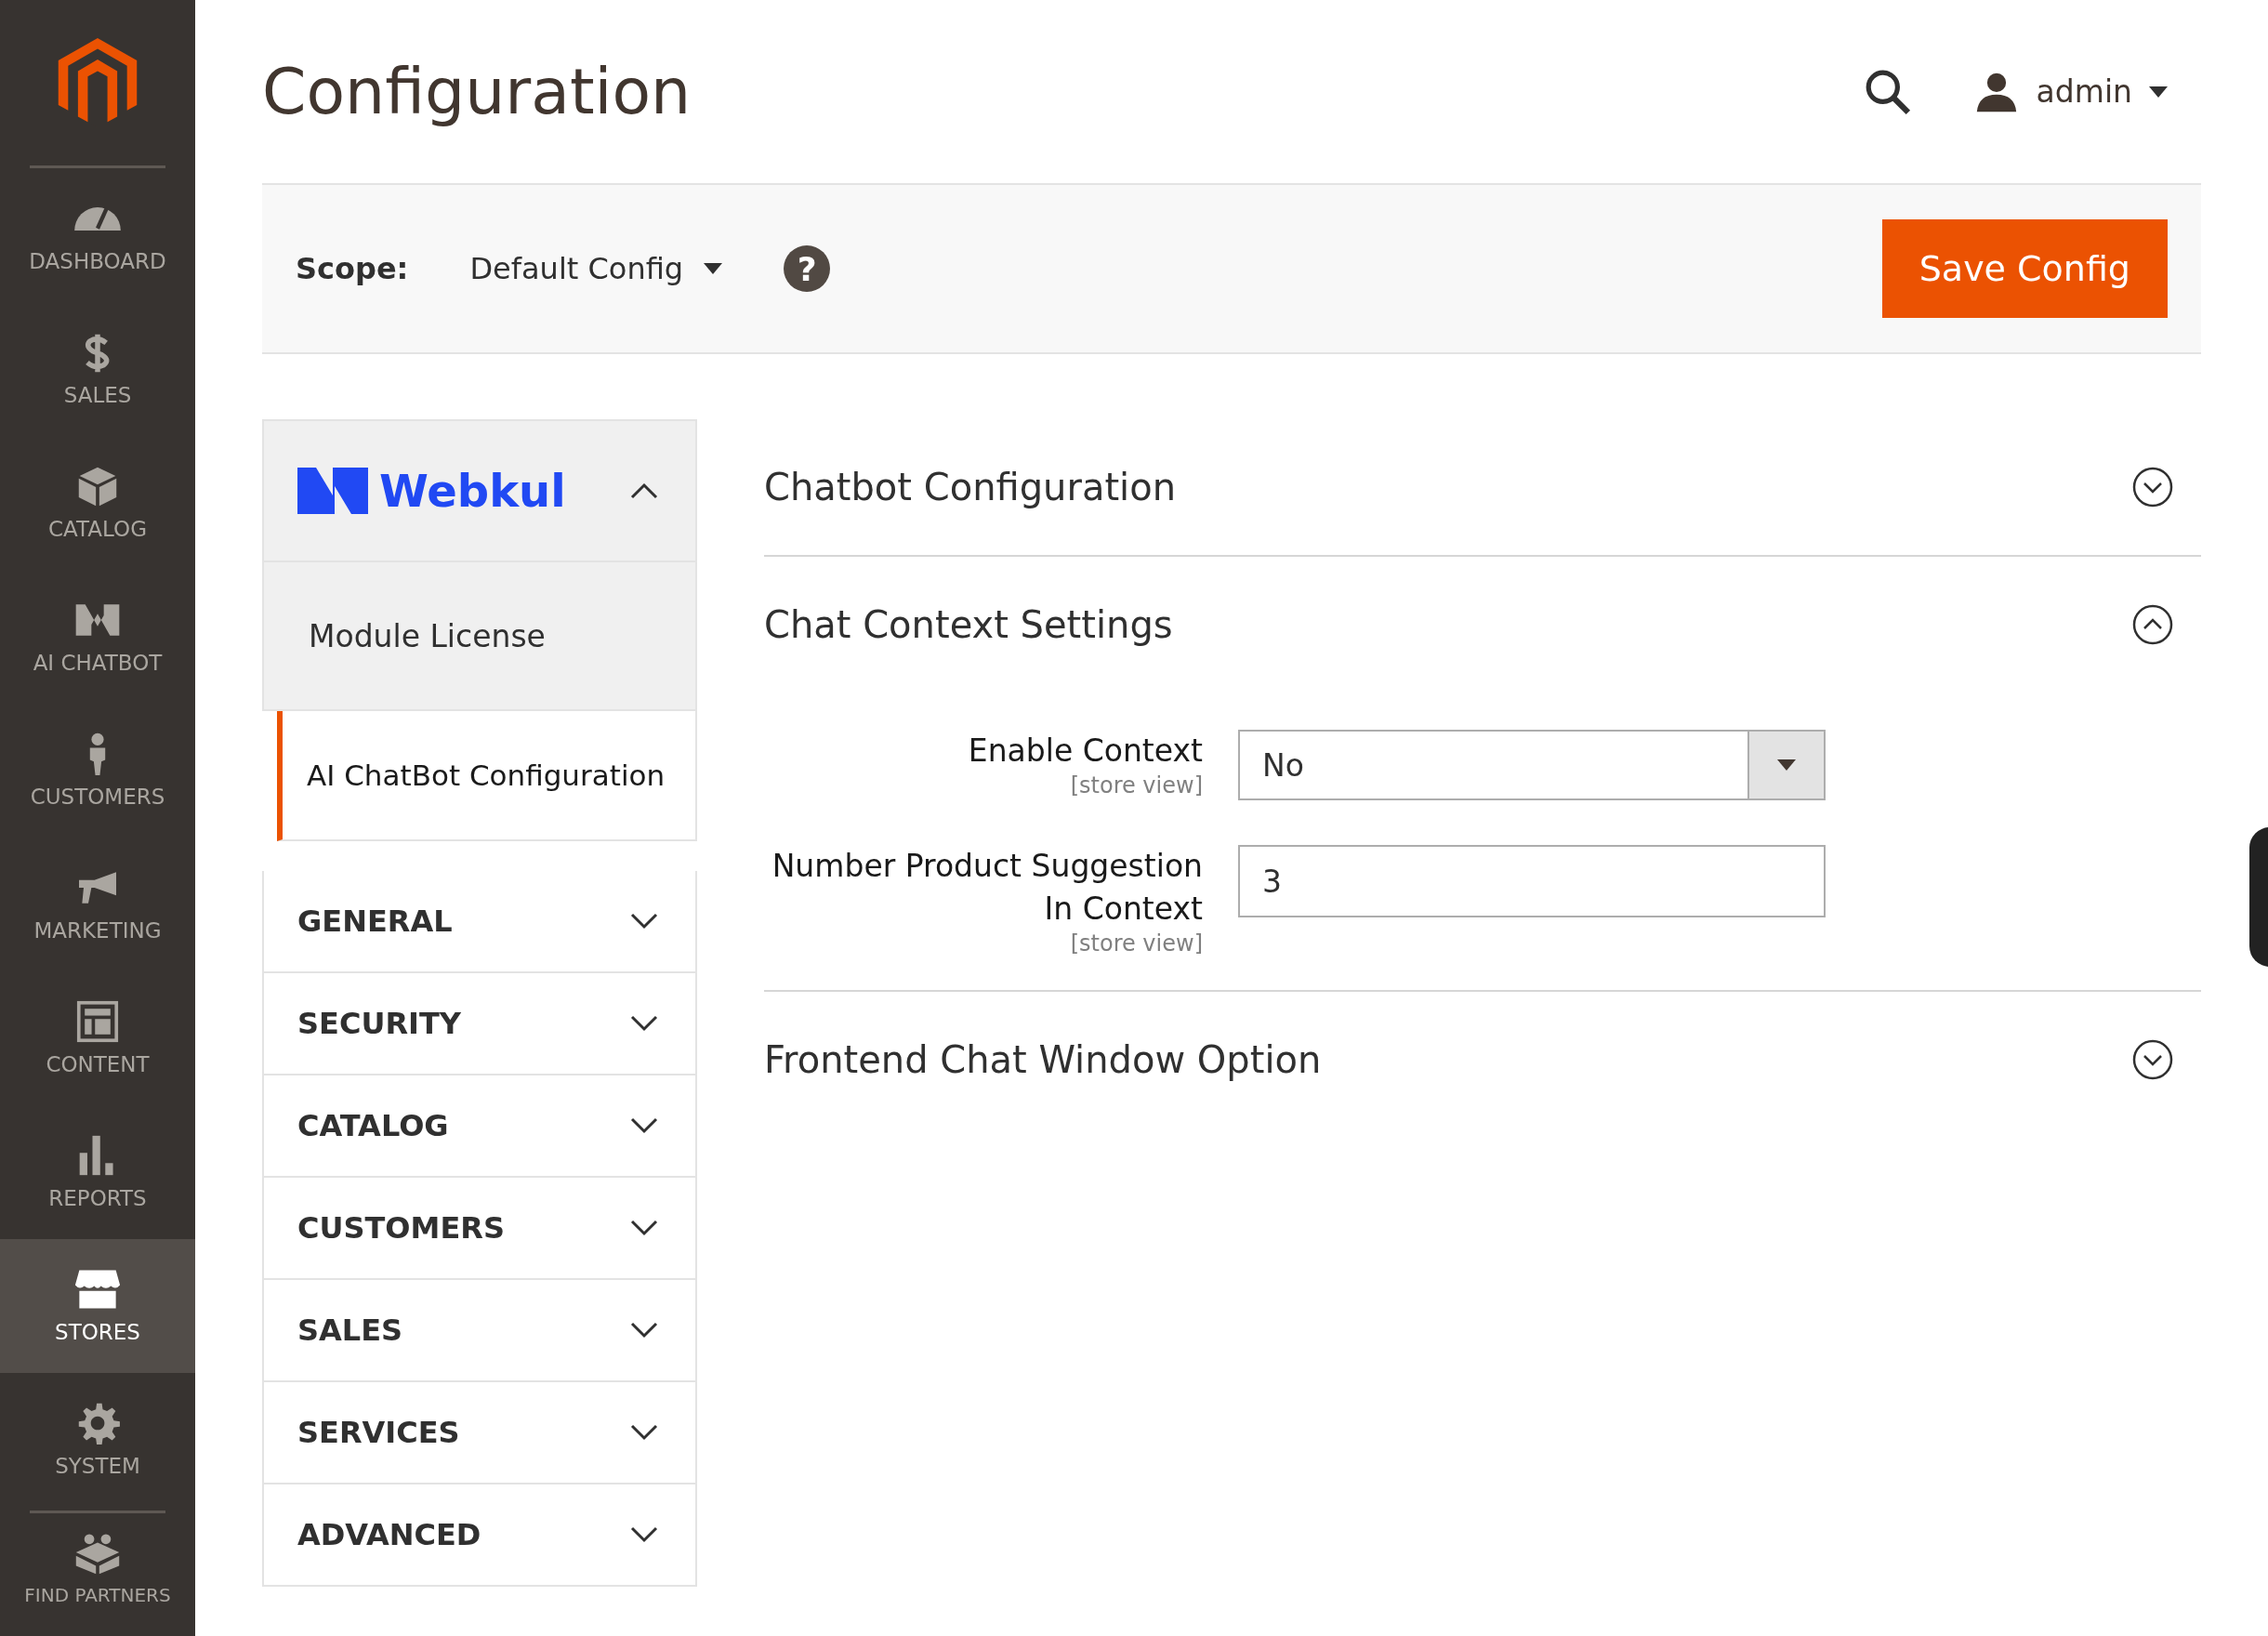 This screenshot has height=1636, width=2268. I want to click on field-label: Number Product Suggestion In Context, so click(987, 888).